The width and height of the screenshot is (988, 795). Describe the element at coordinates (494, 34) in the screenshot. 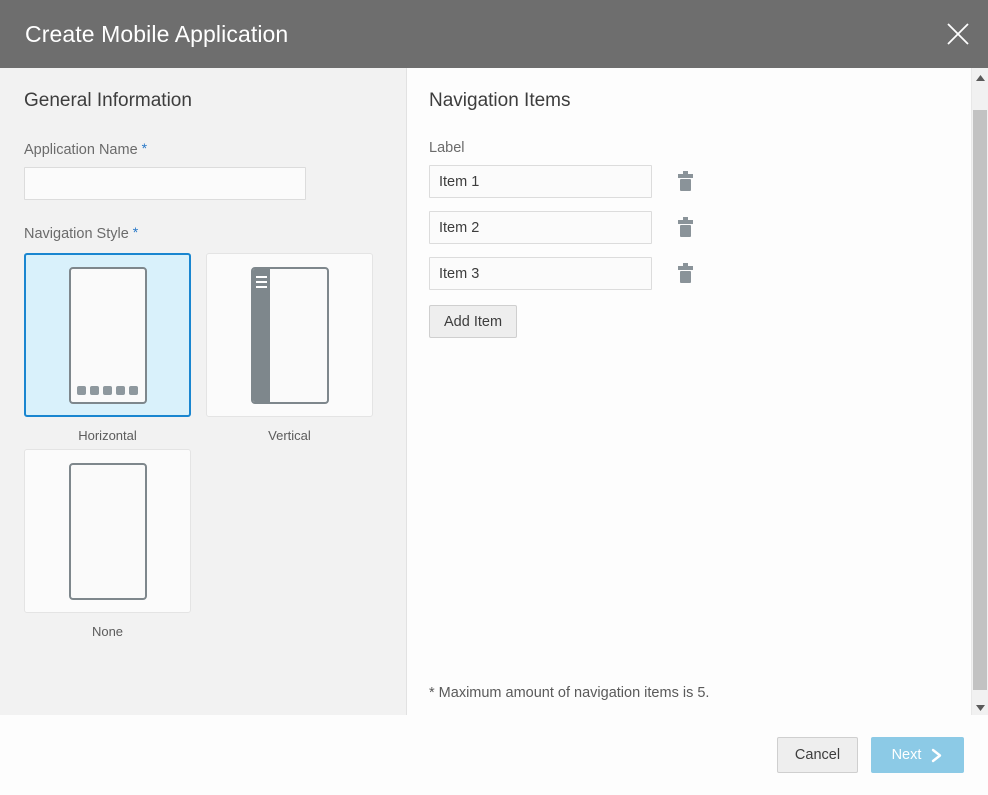

I see `dialog-titlebar: Create Mobile Application` at that location.